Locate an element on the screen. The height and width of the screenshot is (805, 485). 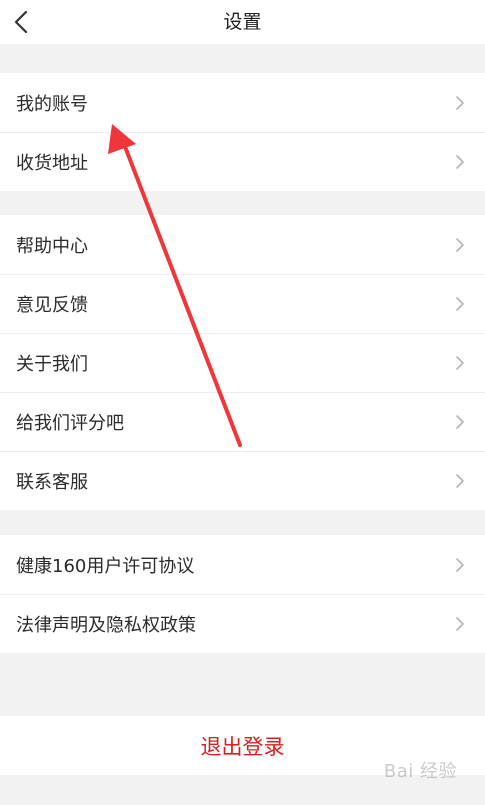
menu-item-user-license-agreement: 健康160用户许可协议 is located at coordinates (242, 564).